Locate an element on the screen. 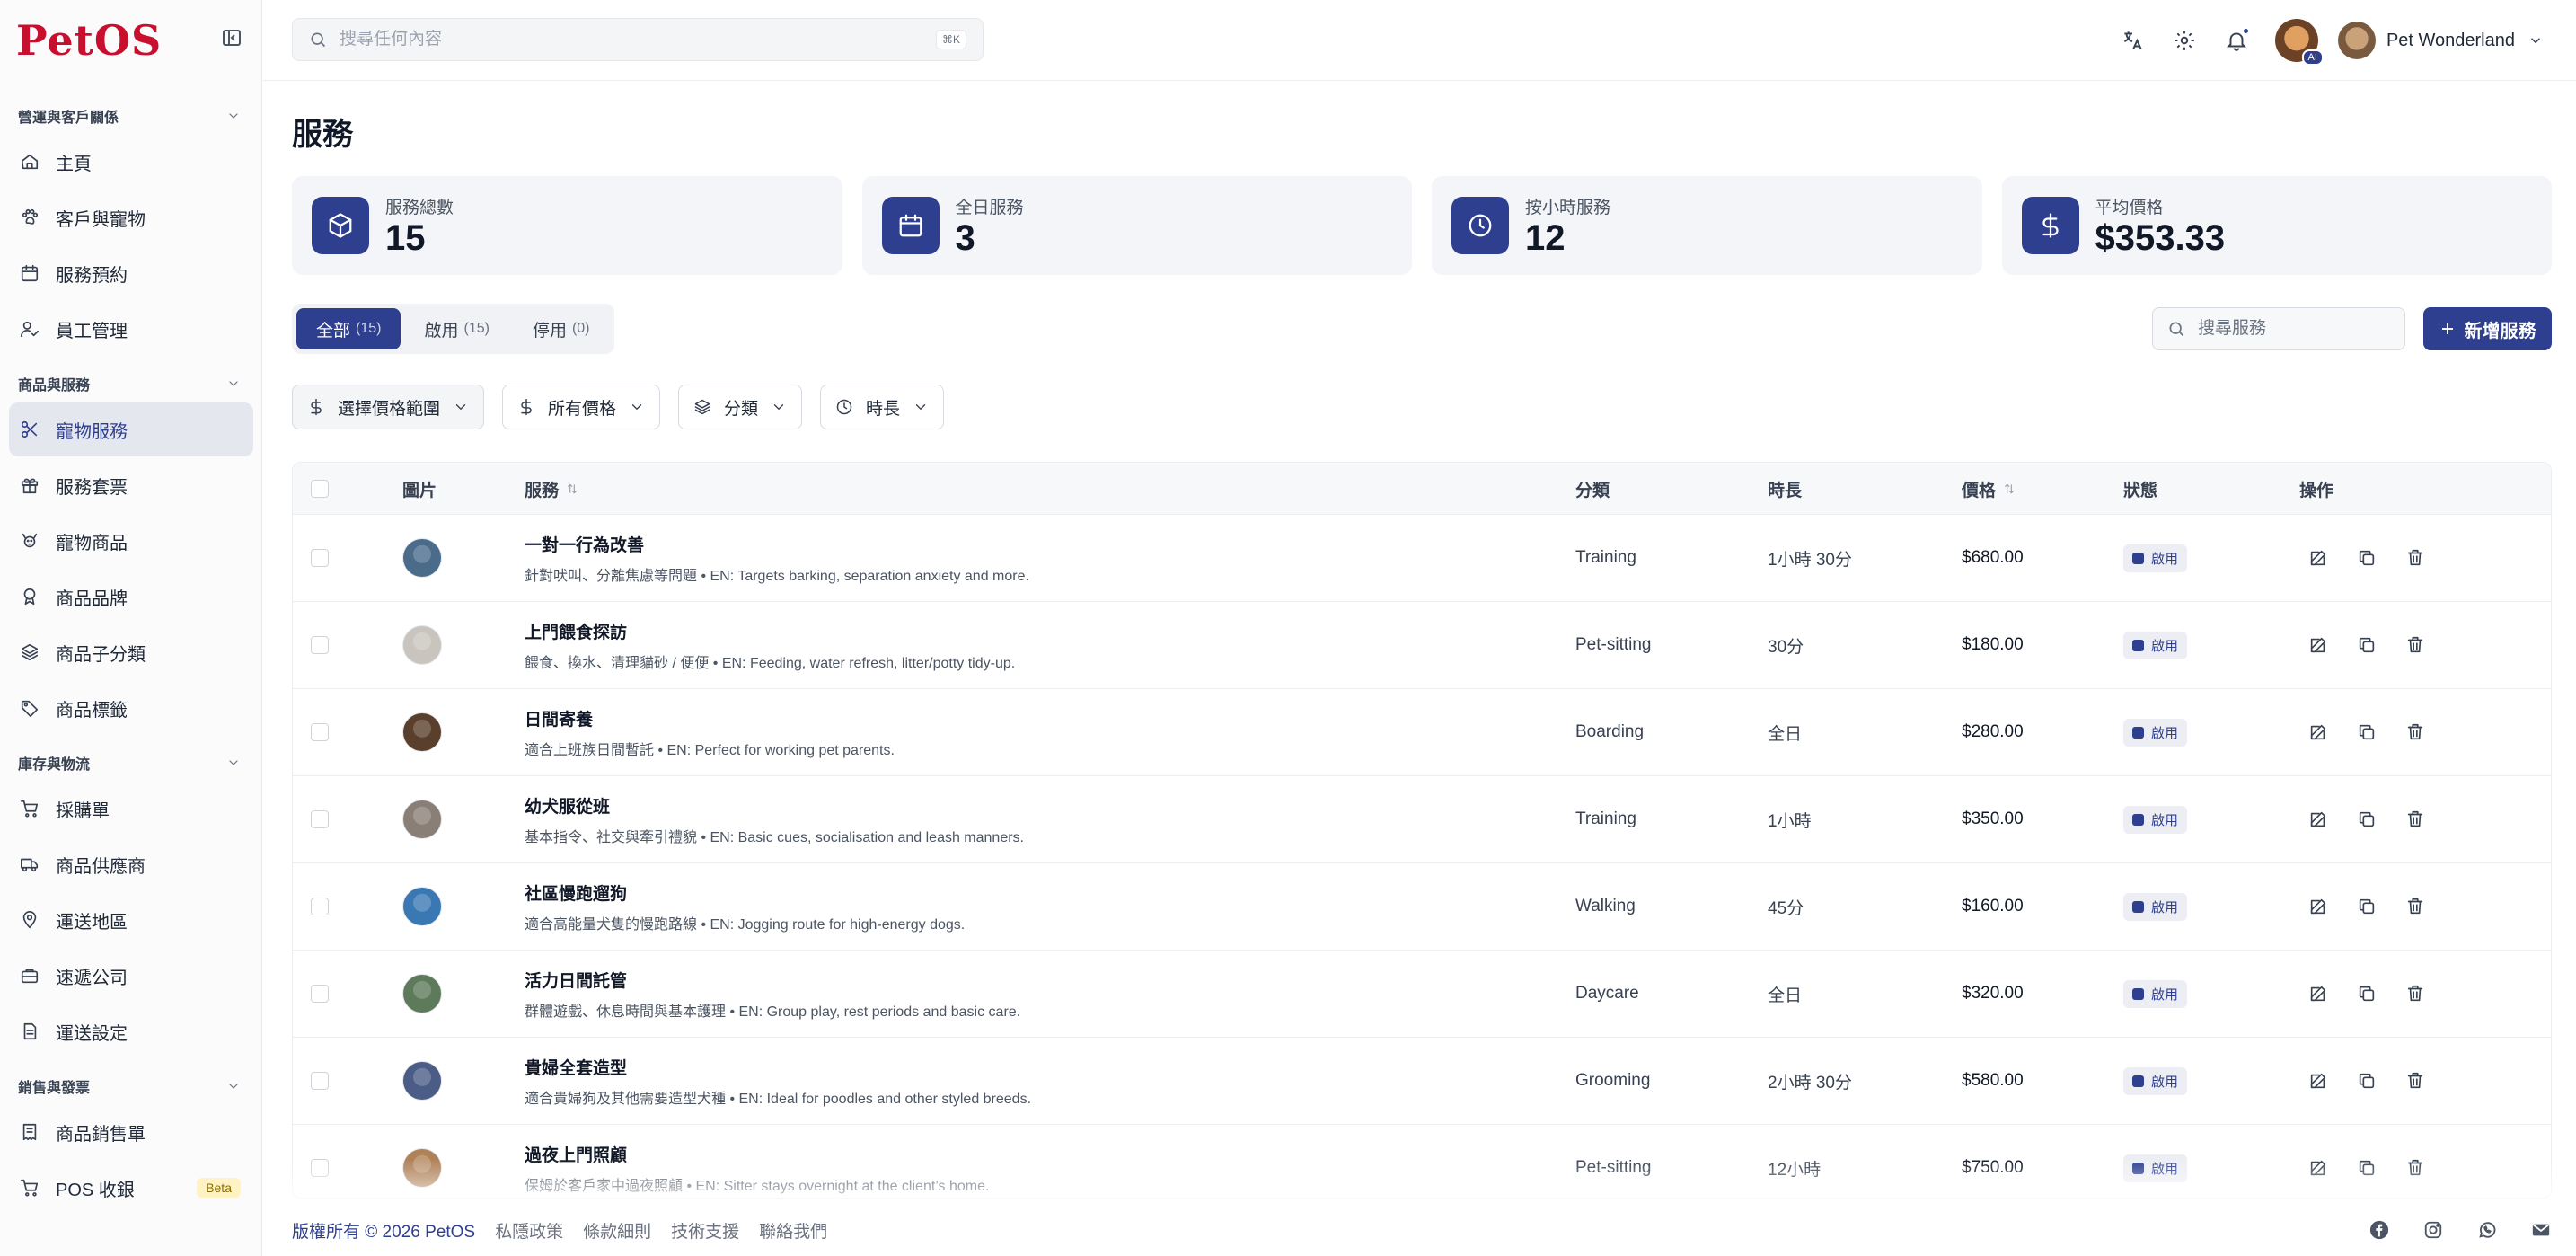 Image resolution: width=2576 pixels, height=1256 pixels. sidebar-item-briefcase: 速遞公司 is located at coordinates (131, 976).